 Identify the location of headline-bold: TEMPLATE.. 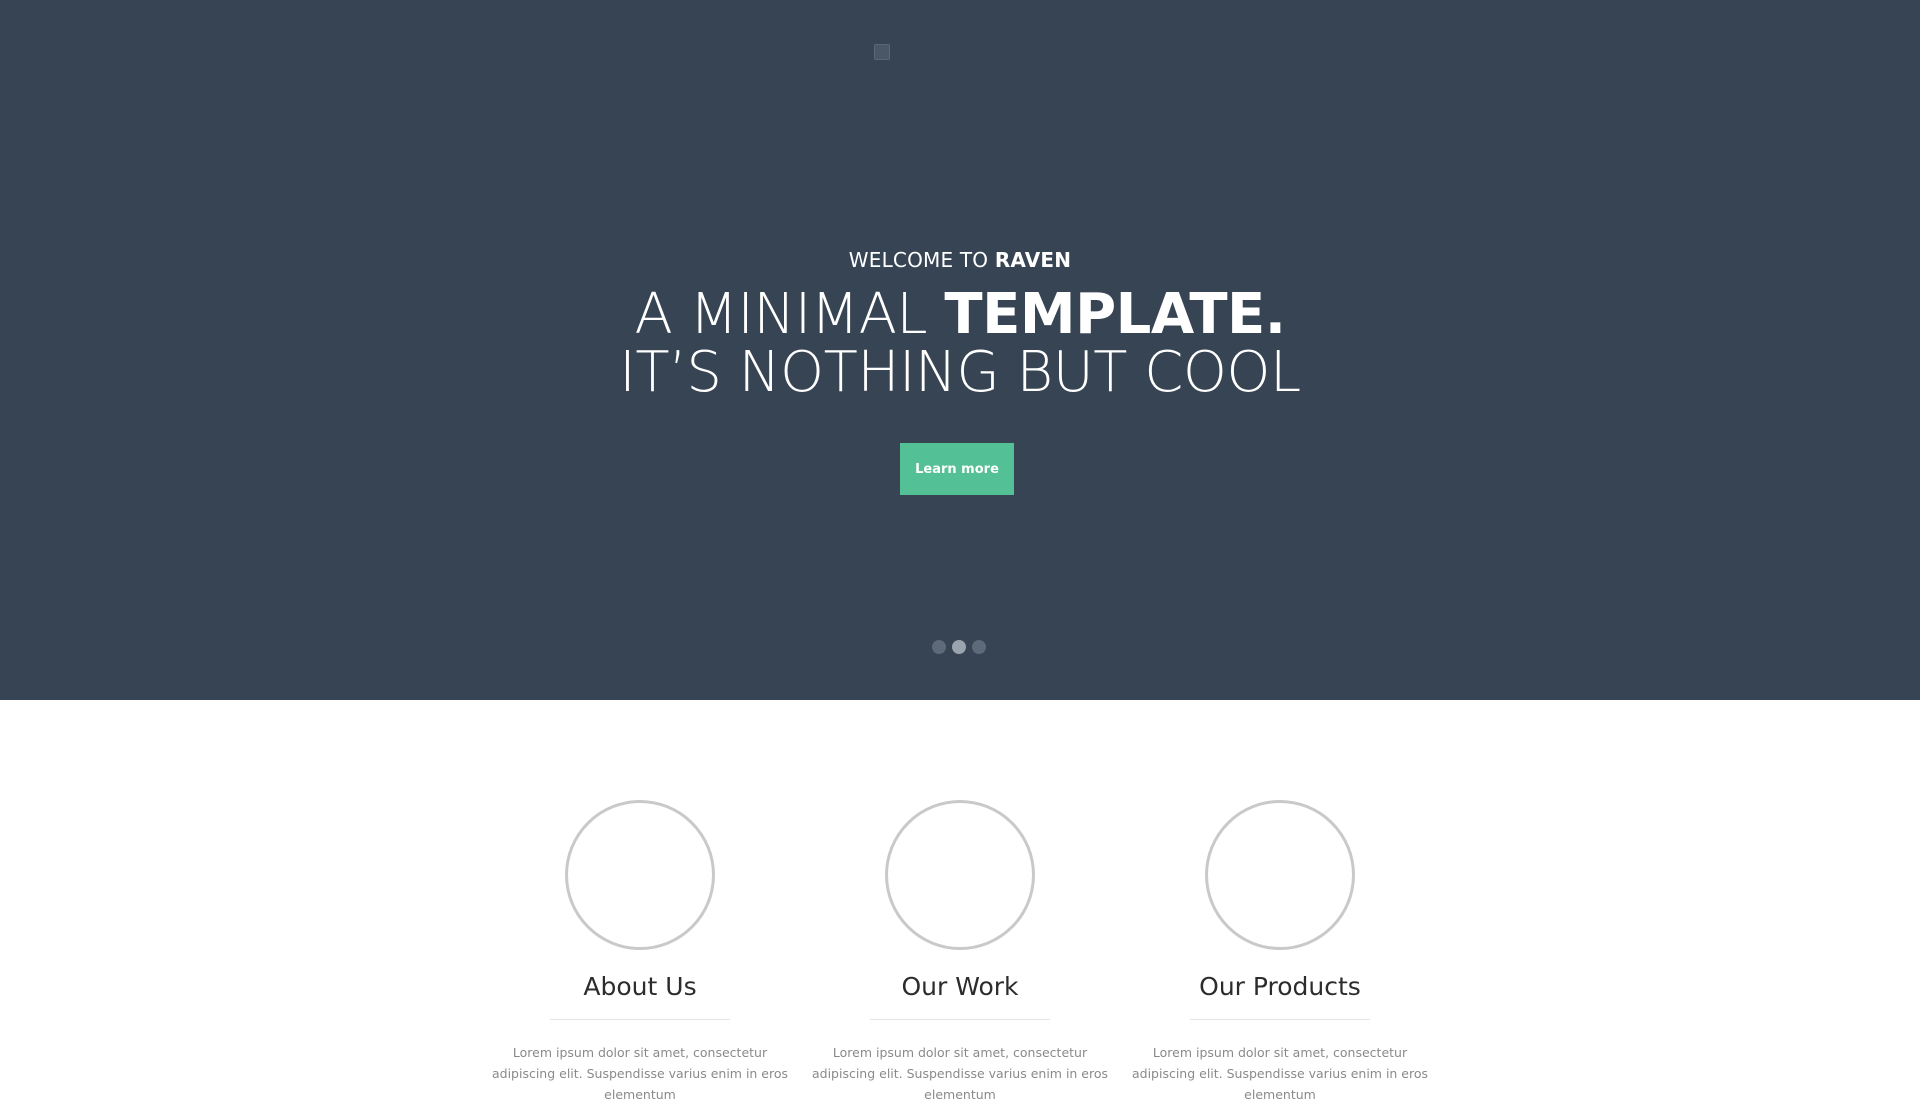
(1115, 314).